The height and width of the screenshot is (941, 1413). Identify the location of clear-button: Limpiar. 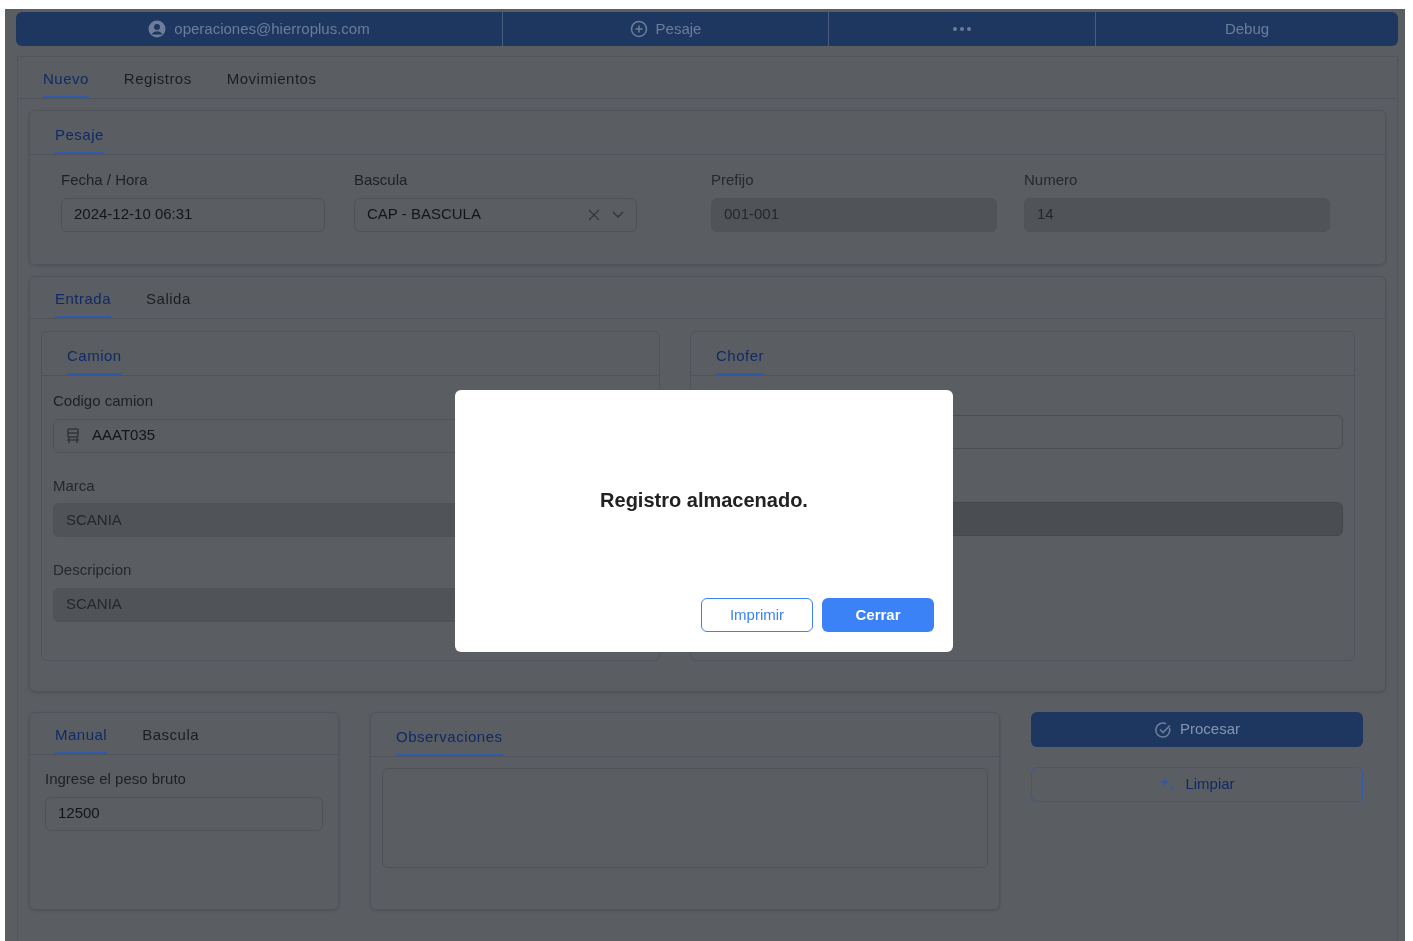
(1197, 784).